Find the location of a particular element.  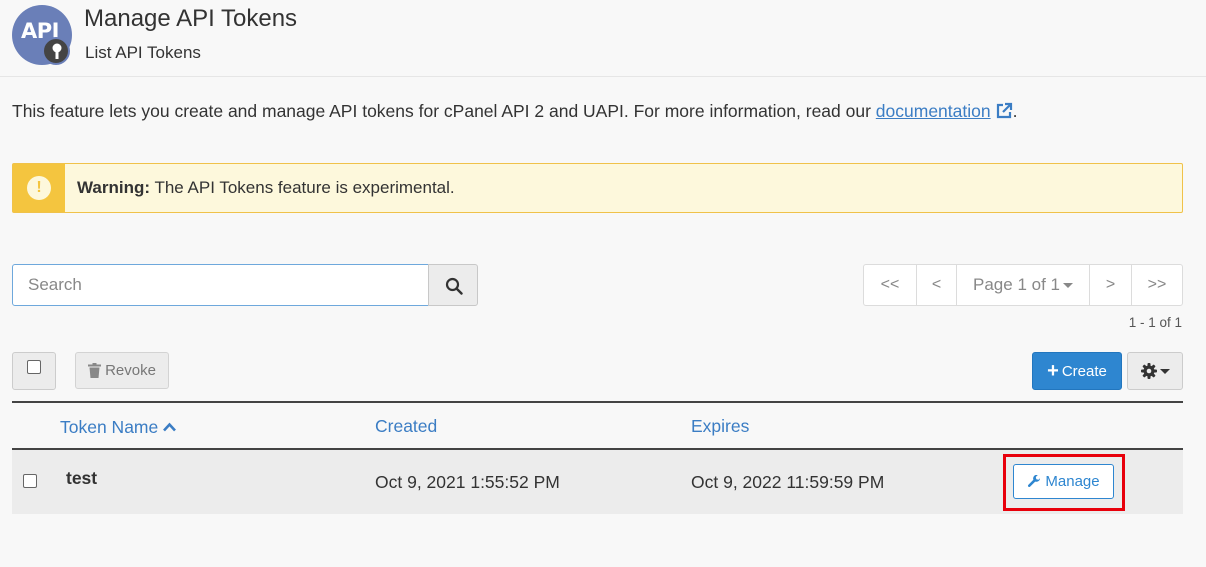

settings-button is located at coordinates (1155, 371).